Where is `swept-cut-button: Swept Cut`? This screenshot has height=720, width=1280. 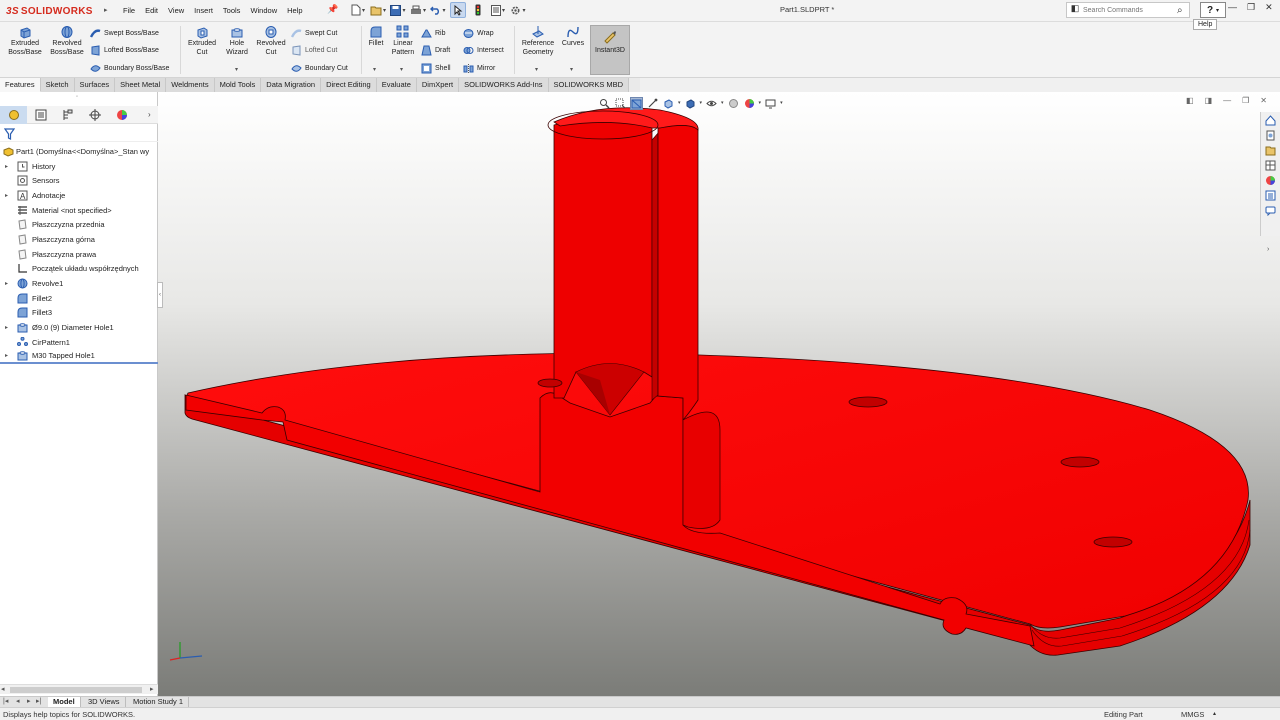
swept-cut-button: Swept Cut is located at coordinates (314, 33).